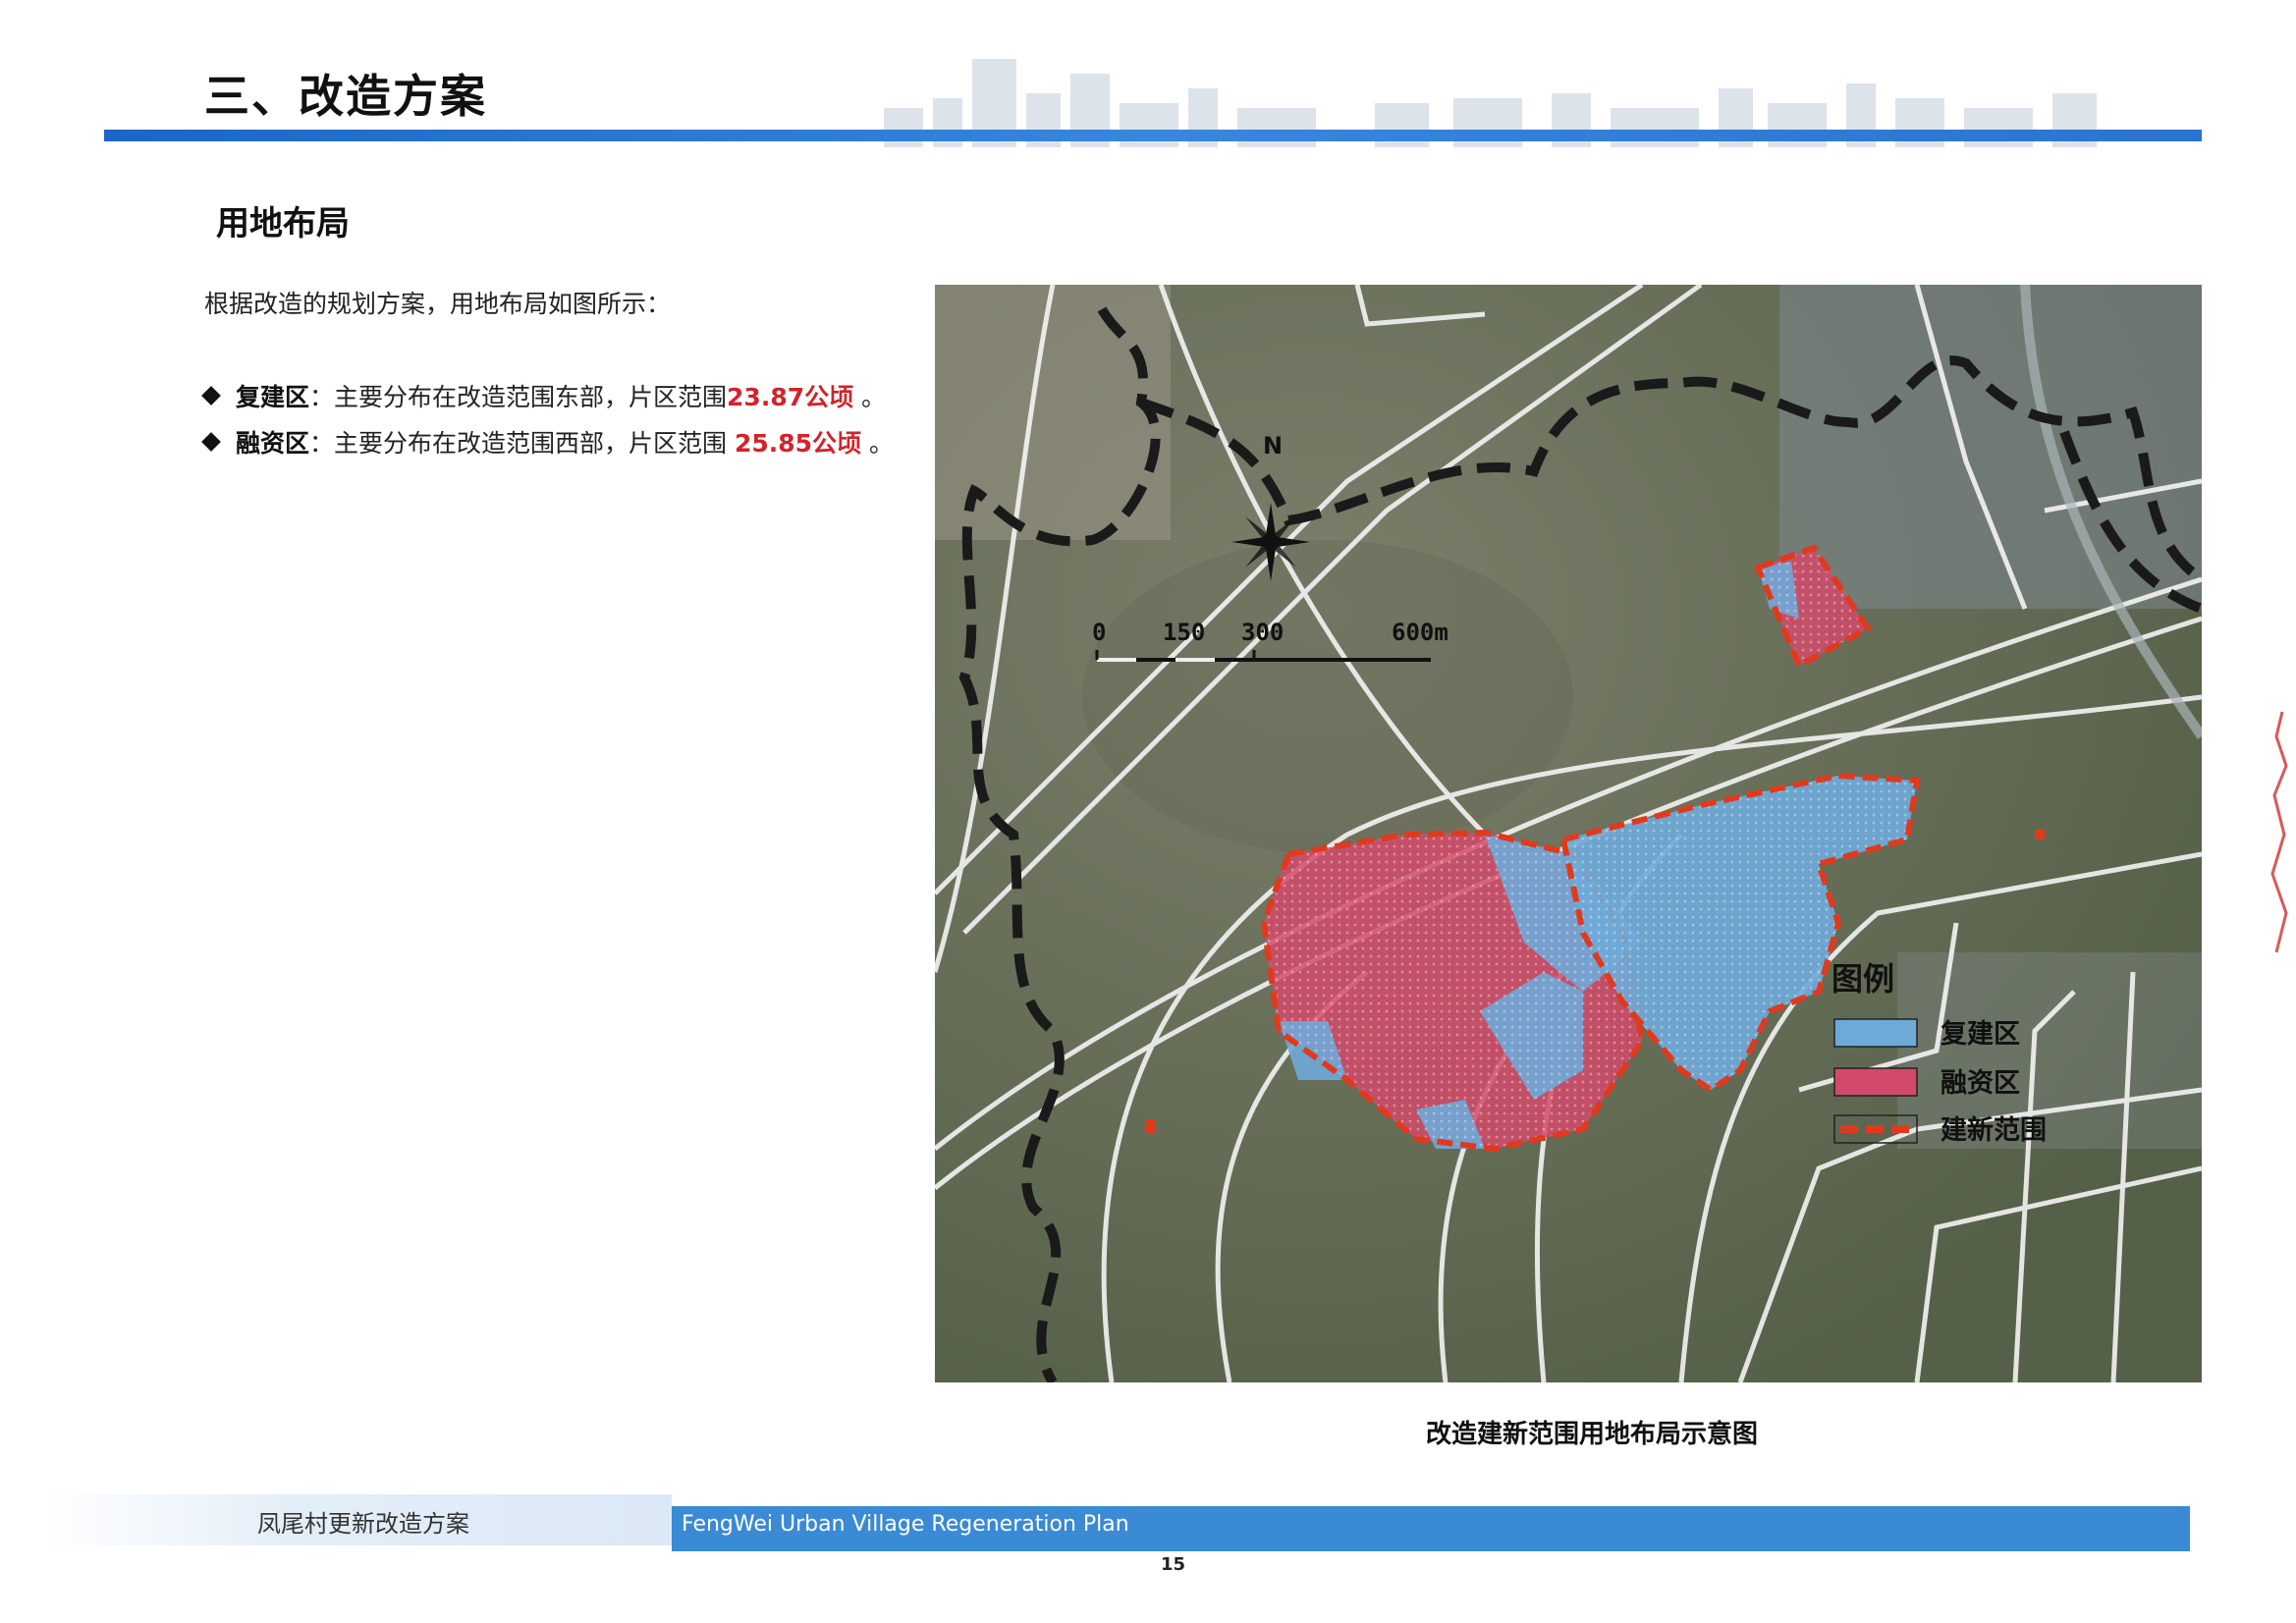  What do you see at coordinates (438, 304) in the screenshot?
I see `intro-text: 根据改造的规划方案，用地布局如图所示：` at bounding box center [438, 304].